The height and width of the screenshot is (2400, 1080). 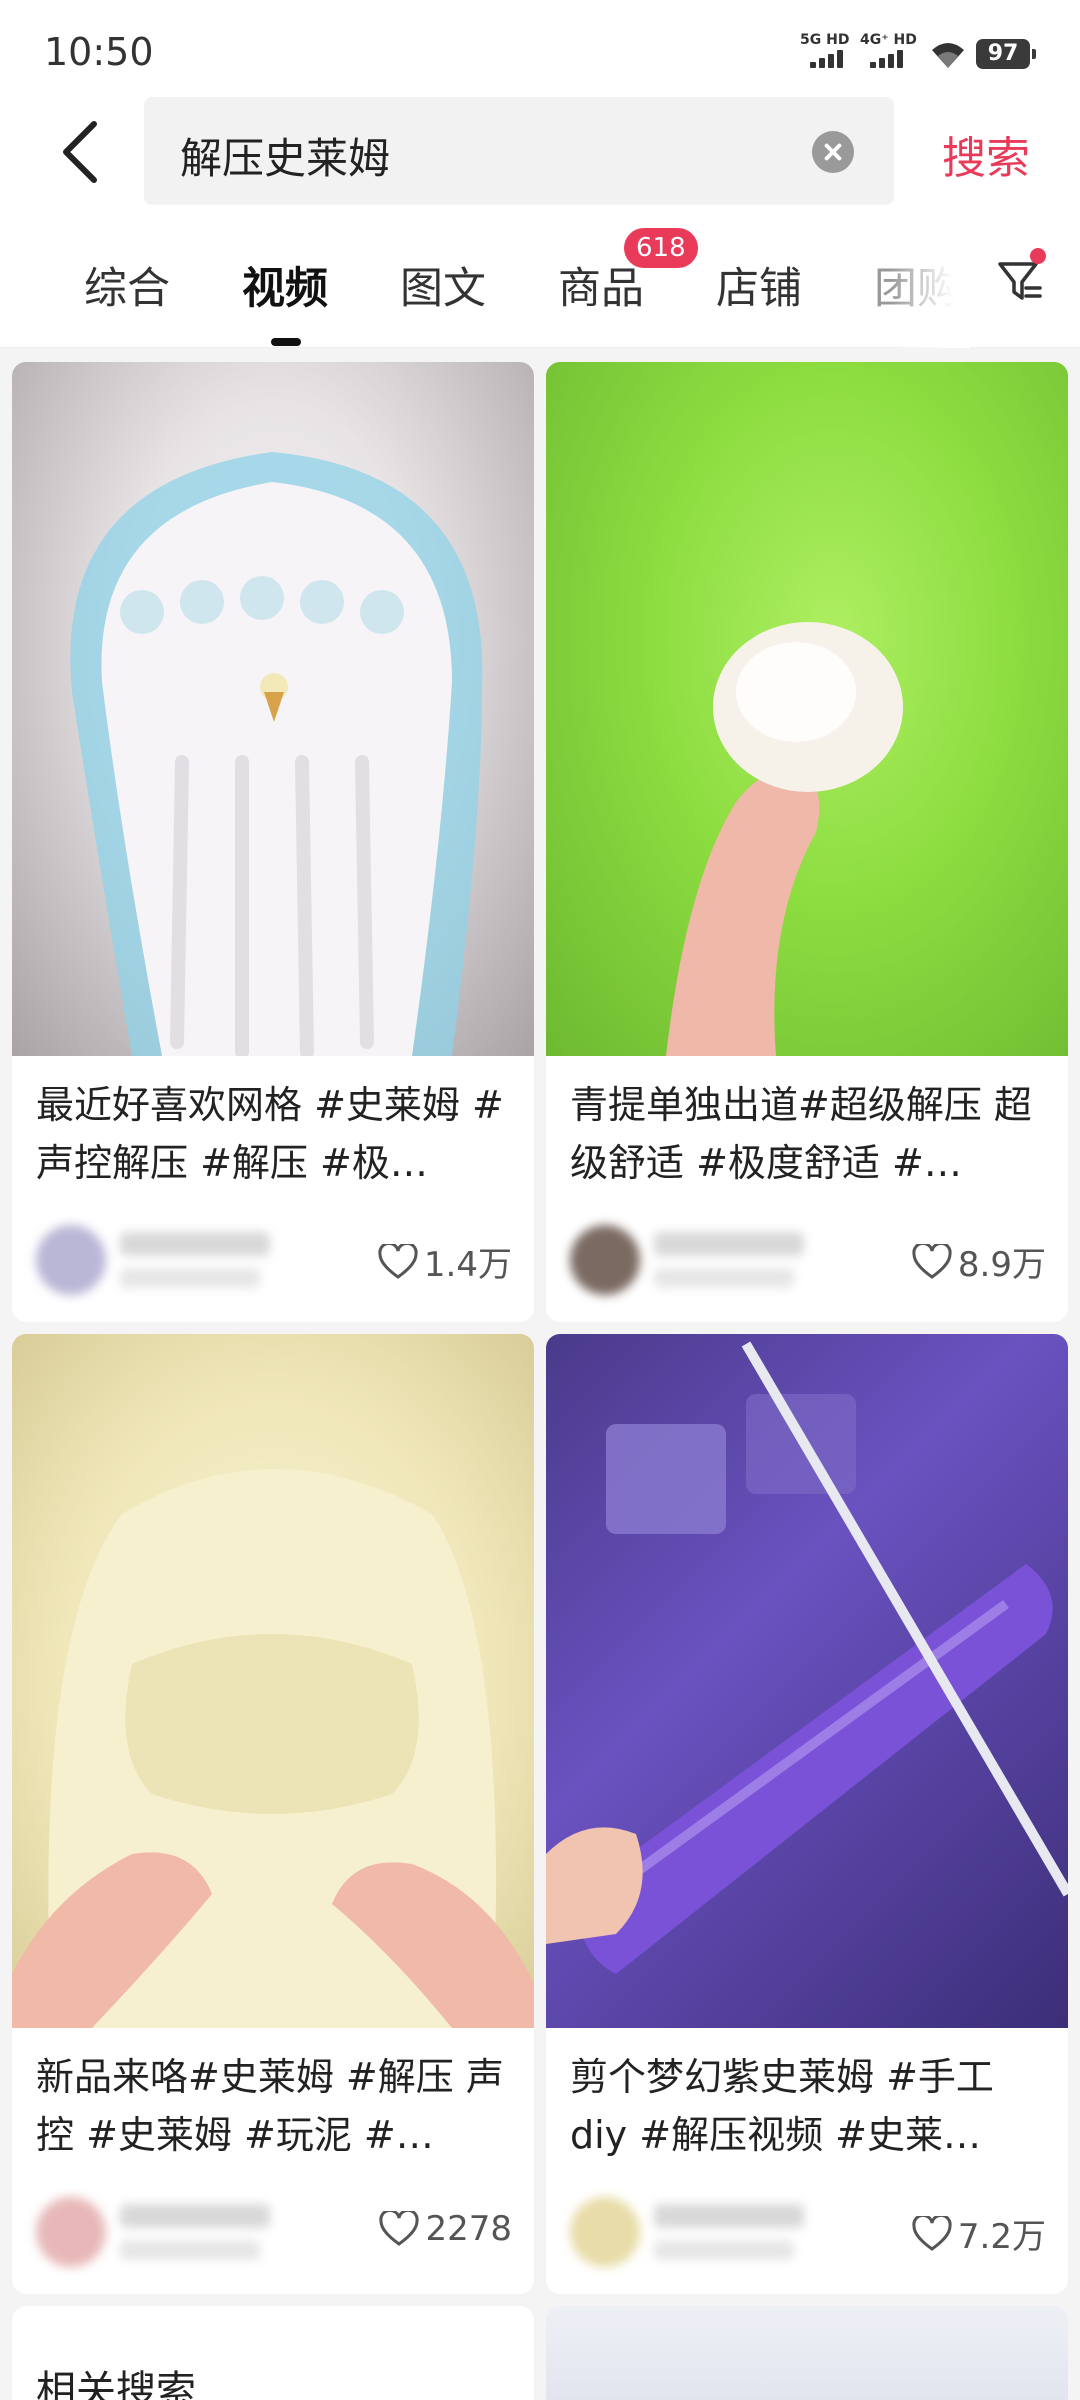 I want to click on search-query-text: 解压史莱姆, so click(x=285, y=158).